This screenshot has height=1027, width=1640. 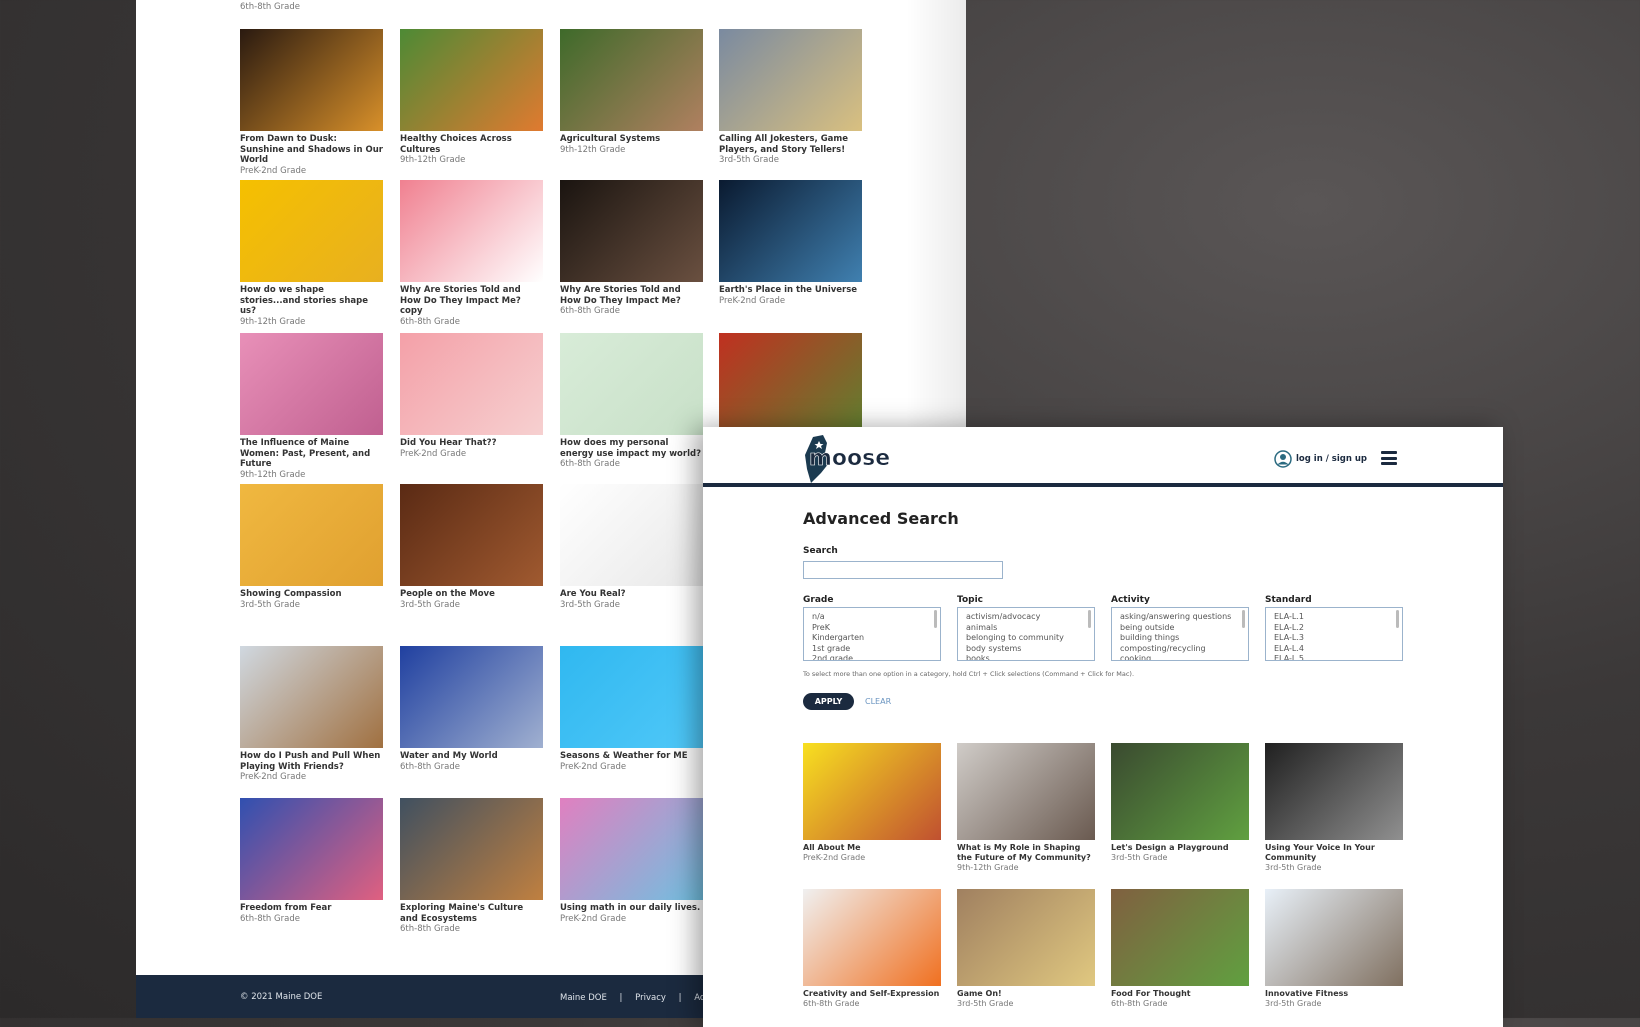 What do you see at coordinates (1177, 617) in the screenshot?
I see `filter-option: asking/answering questions` at bounding box center [1177, 617].